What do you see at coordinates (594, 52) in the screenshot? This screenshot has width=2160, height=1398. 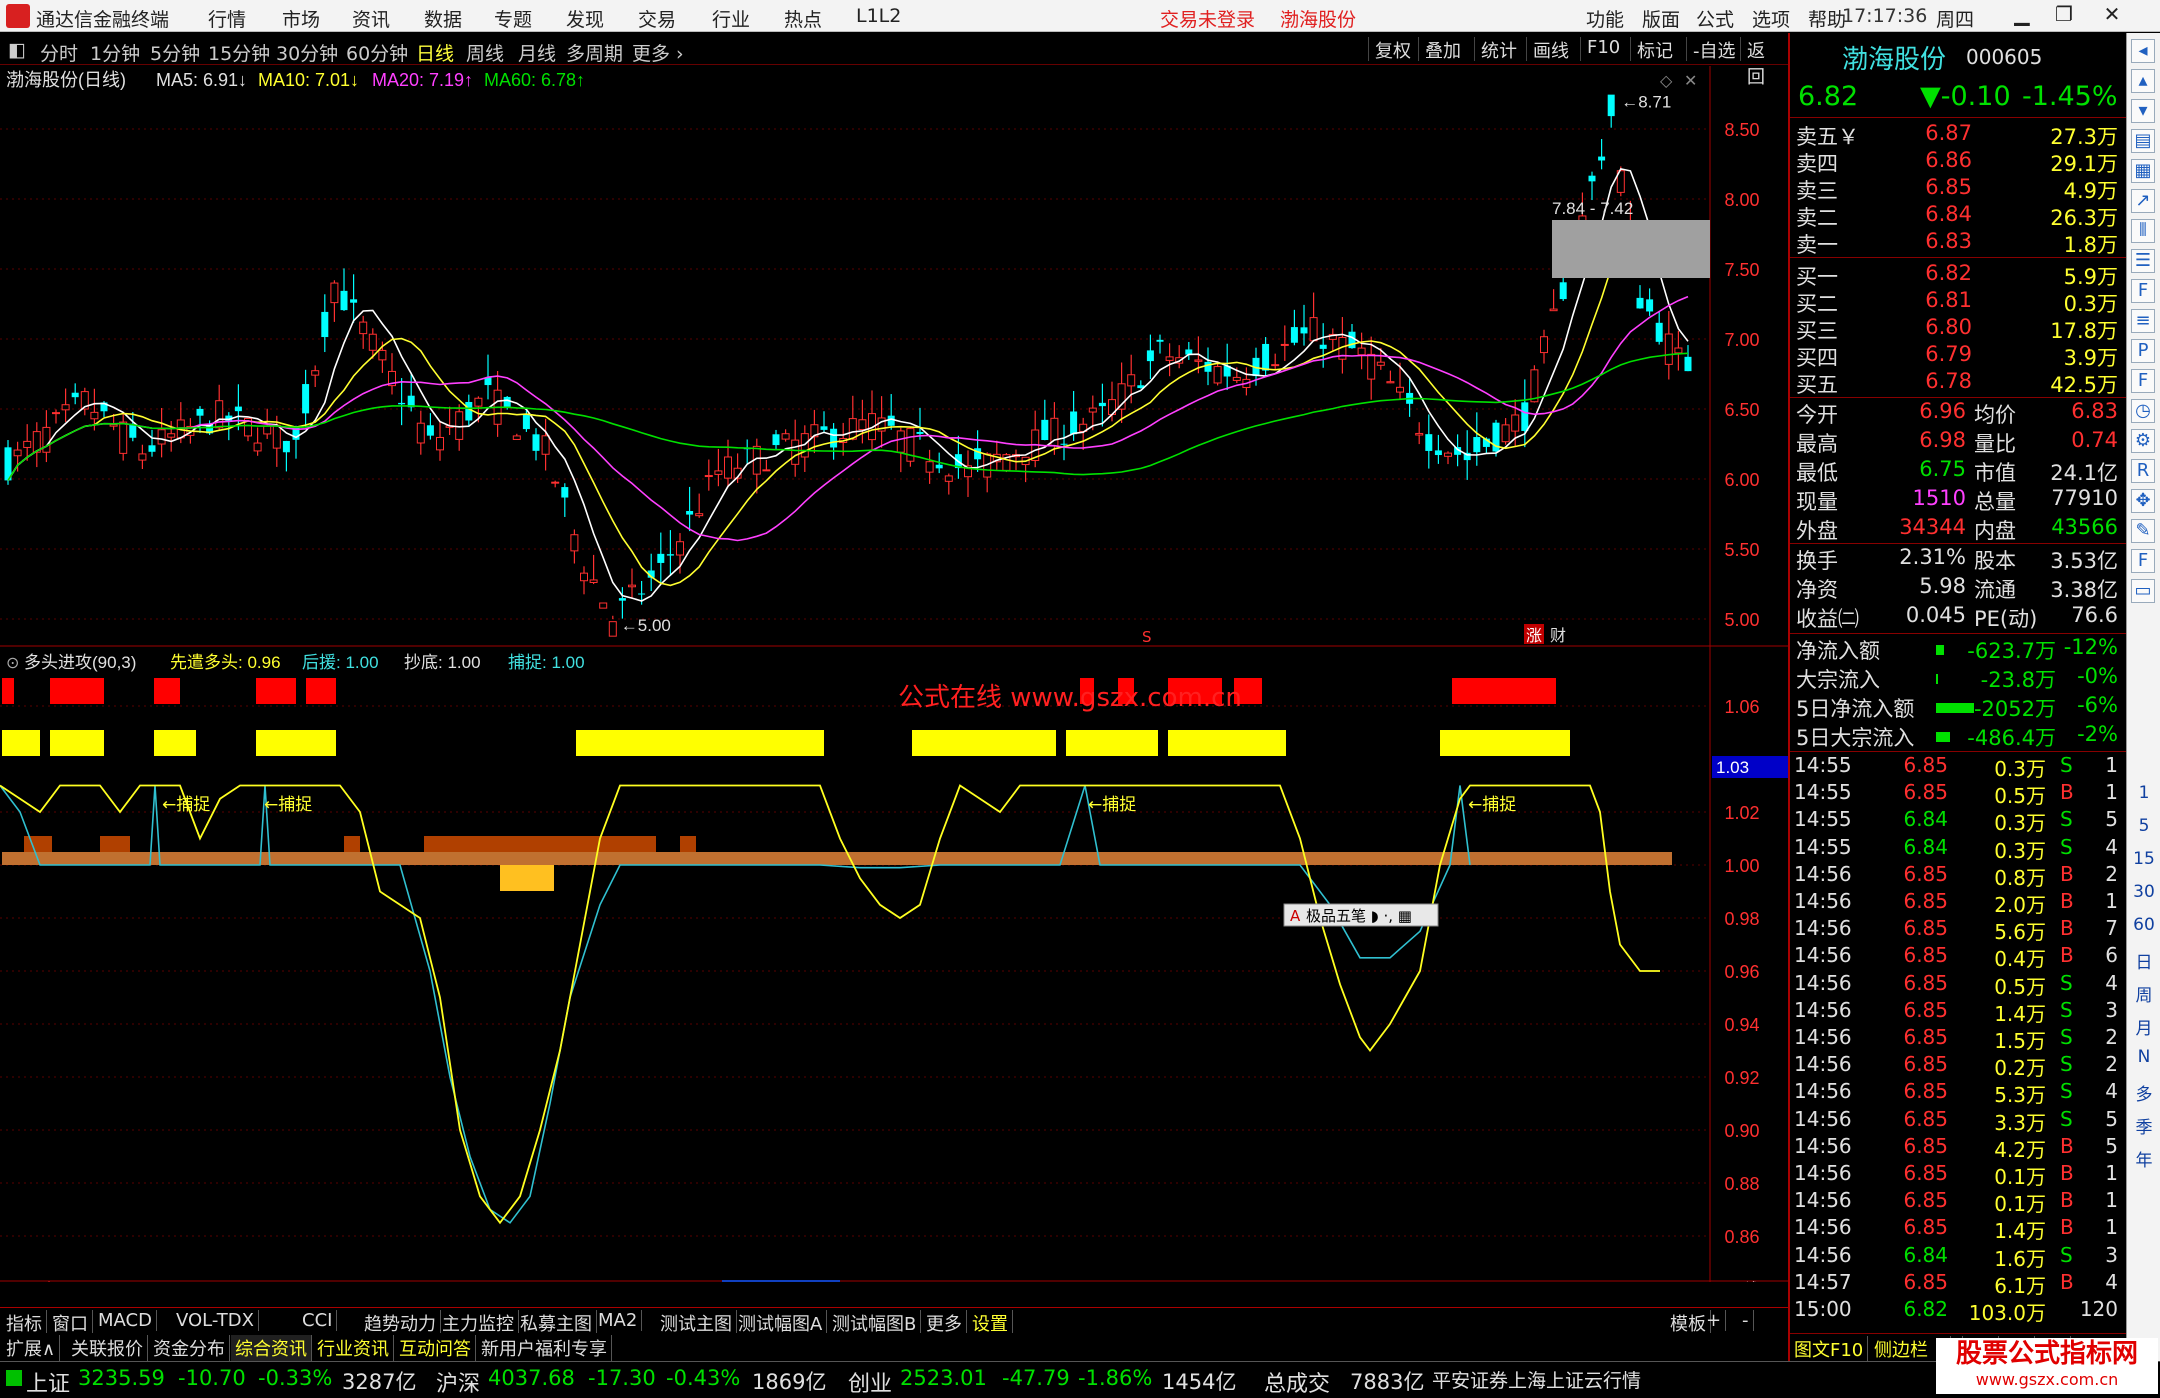 I see `period-9: 多周期` at bounding box center [594, 52].